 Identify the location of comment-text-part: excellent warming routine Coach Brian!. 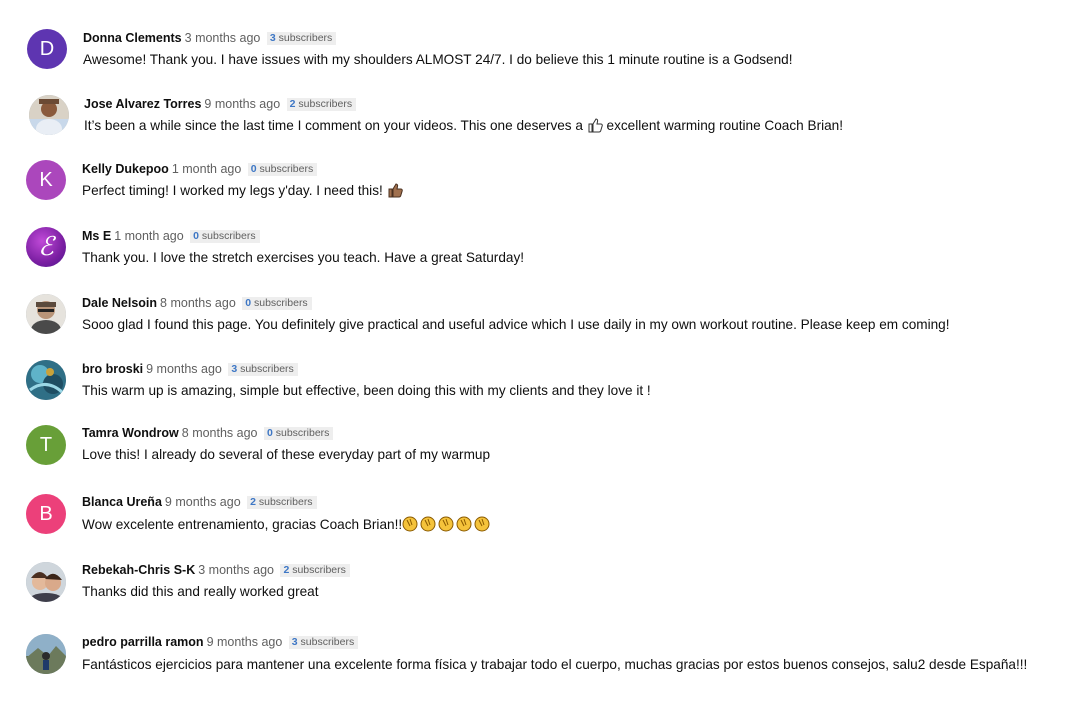
(725, 125).